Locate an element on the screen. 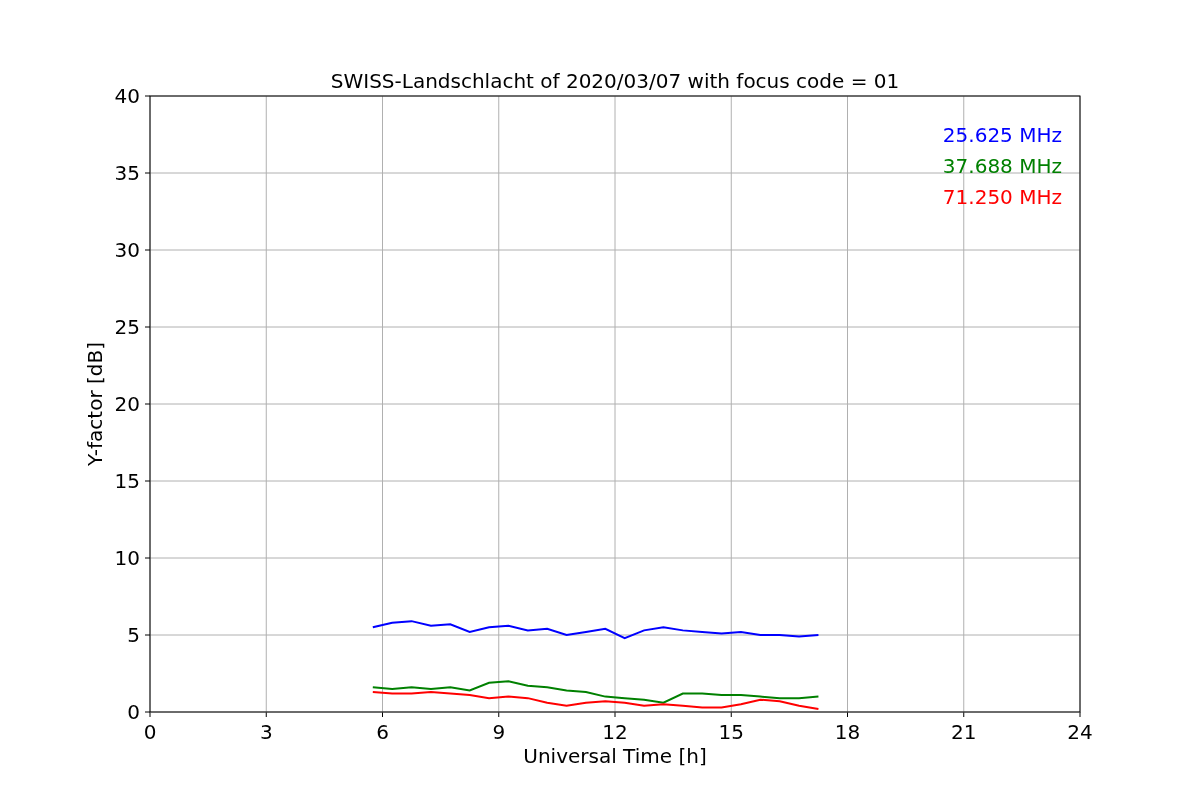  chart-title: SWISS-Landschlacht of 2020/03/07 with focus code = 01 is located at coordinates (615, 81).